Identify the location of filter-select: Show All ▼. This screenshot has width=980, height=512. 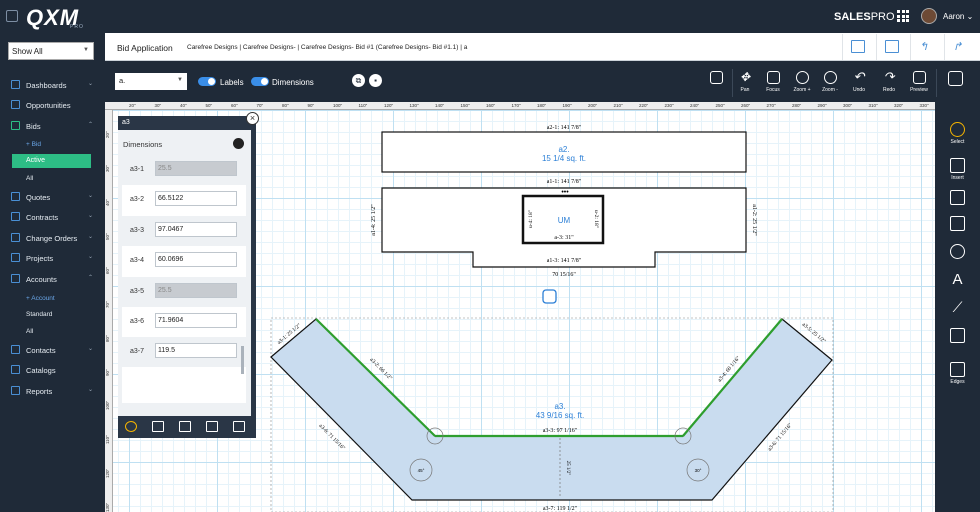
(51, 51).